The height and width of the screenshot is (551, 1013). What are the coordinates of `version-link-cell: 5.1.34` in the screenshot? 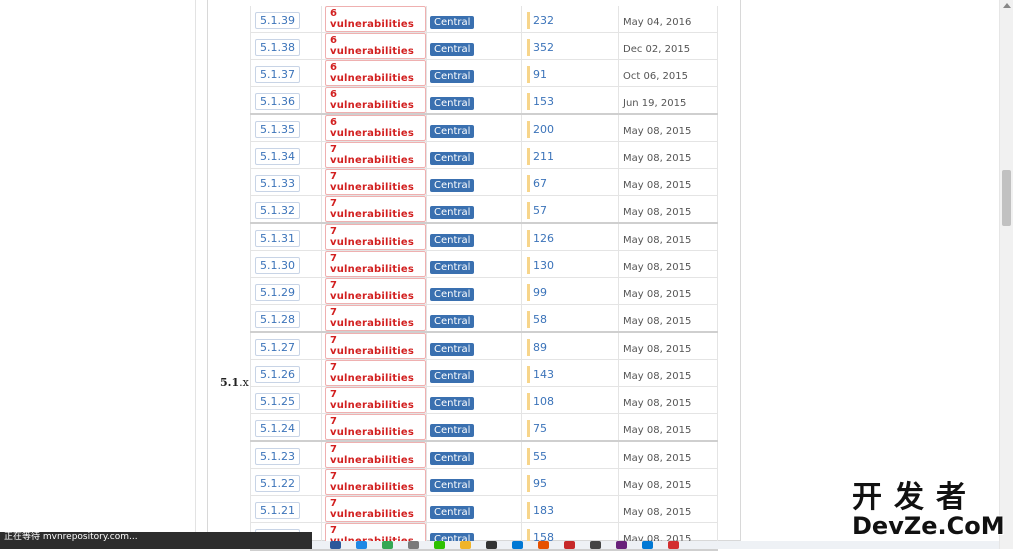 It's located at (286, 155).